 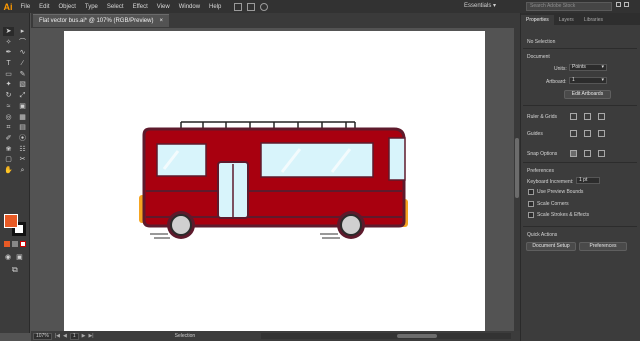 What do you see at coordinates (553, 204) in the screenshot?
I see `scale-corners-label: Scale Corners` at bounding box center [553, 204].